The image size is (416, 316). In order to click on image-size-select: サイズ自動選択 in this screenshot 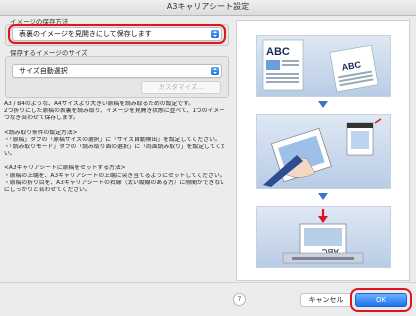, I will do `click(117, 71)`.